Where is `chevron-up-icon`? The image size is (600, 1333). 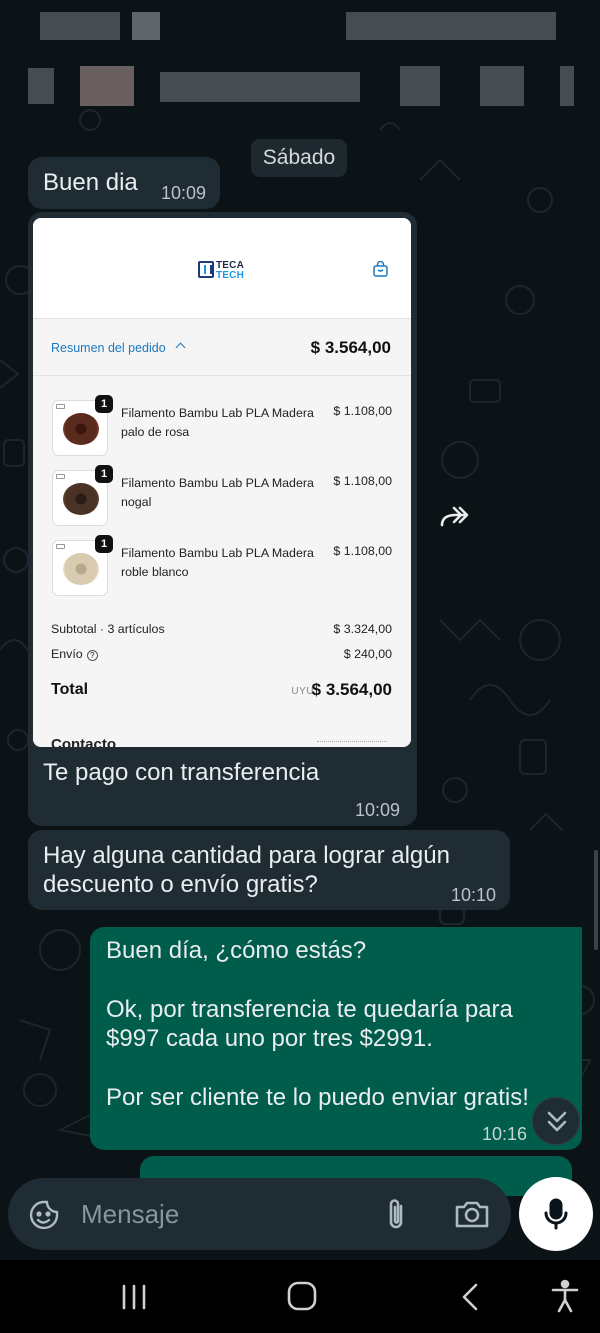 chevron-up-icon is located at coordinates (180, 347).